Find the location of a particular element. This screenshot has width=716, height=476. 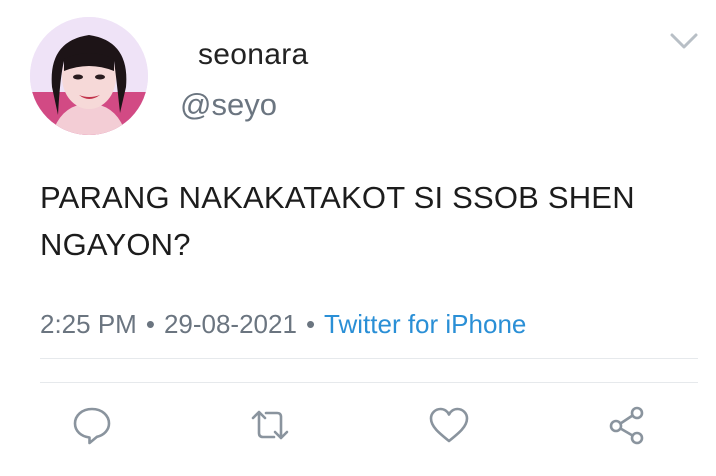

tweet-text-line: PARANG NAKAKATAKOT SI SSOB SHEN is located at coordinates (337, 197).